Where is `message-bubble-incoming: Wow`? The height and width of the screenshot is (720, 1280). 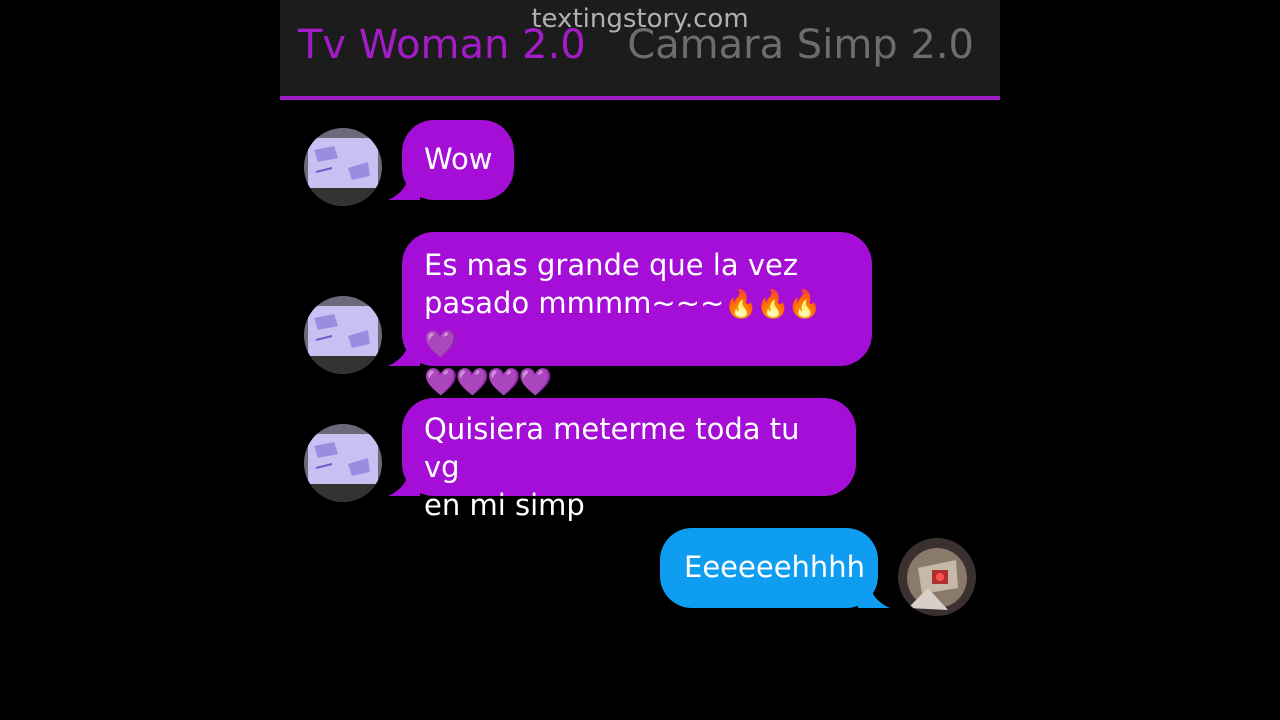
message-bubble-incoming: Wow is located at coordinates (458, 160).